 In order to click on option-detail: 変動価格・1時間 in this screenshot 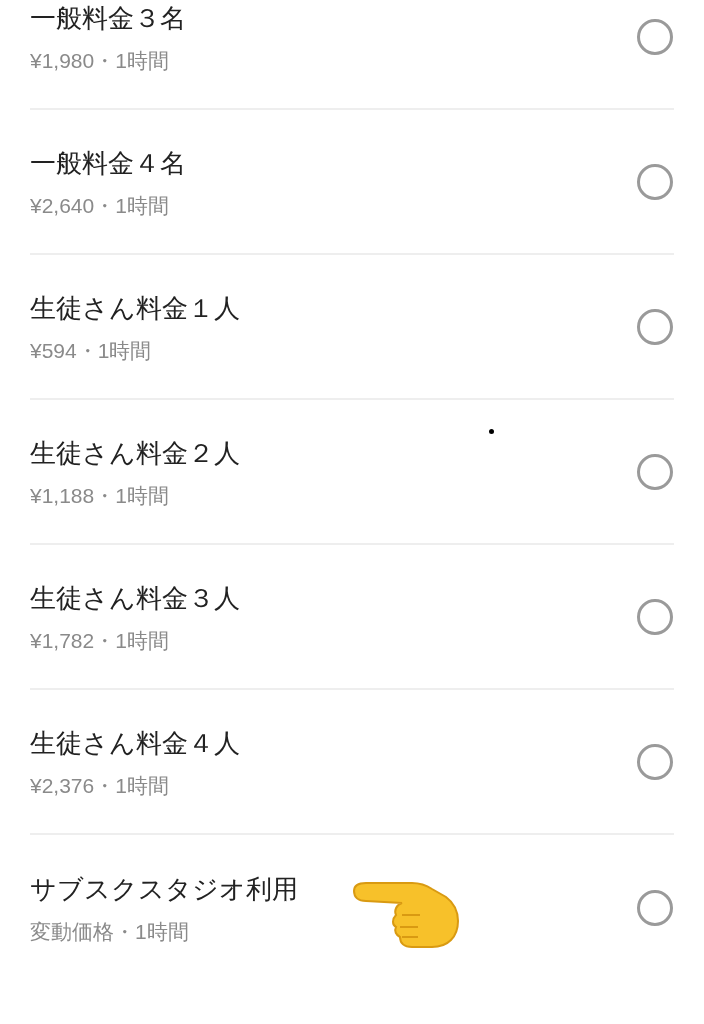, I will do `click(109, 931)`.